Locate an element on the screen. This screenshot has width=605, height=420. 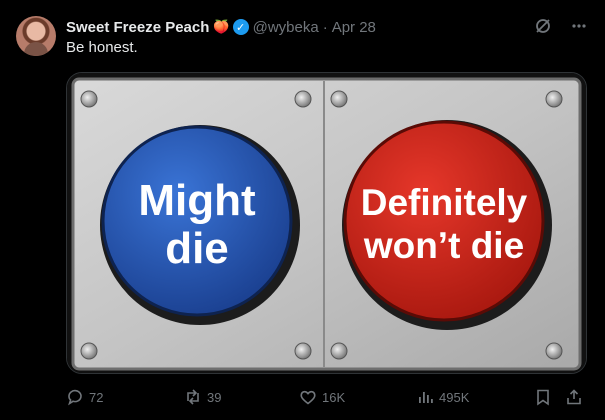
like-count: 16K is located at coordinates (334, 397).